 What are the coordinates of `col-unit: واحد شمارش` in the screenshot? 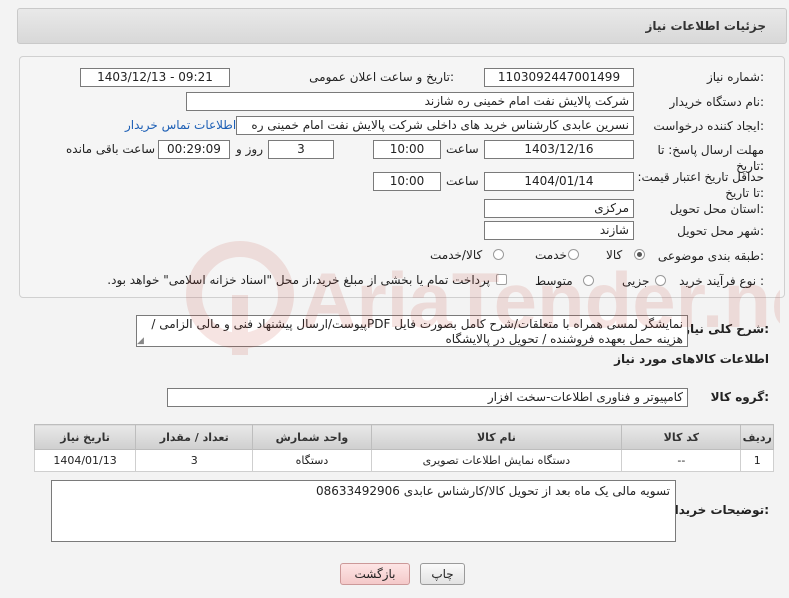 It's located at (312, 437).